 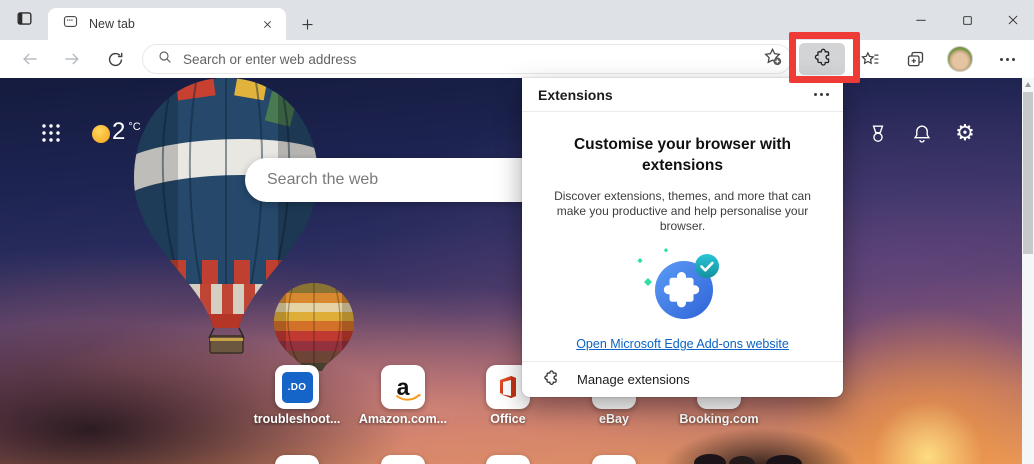 I want to click on weather-sun-icon, so click(x=101, y=134).